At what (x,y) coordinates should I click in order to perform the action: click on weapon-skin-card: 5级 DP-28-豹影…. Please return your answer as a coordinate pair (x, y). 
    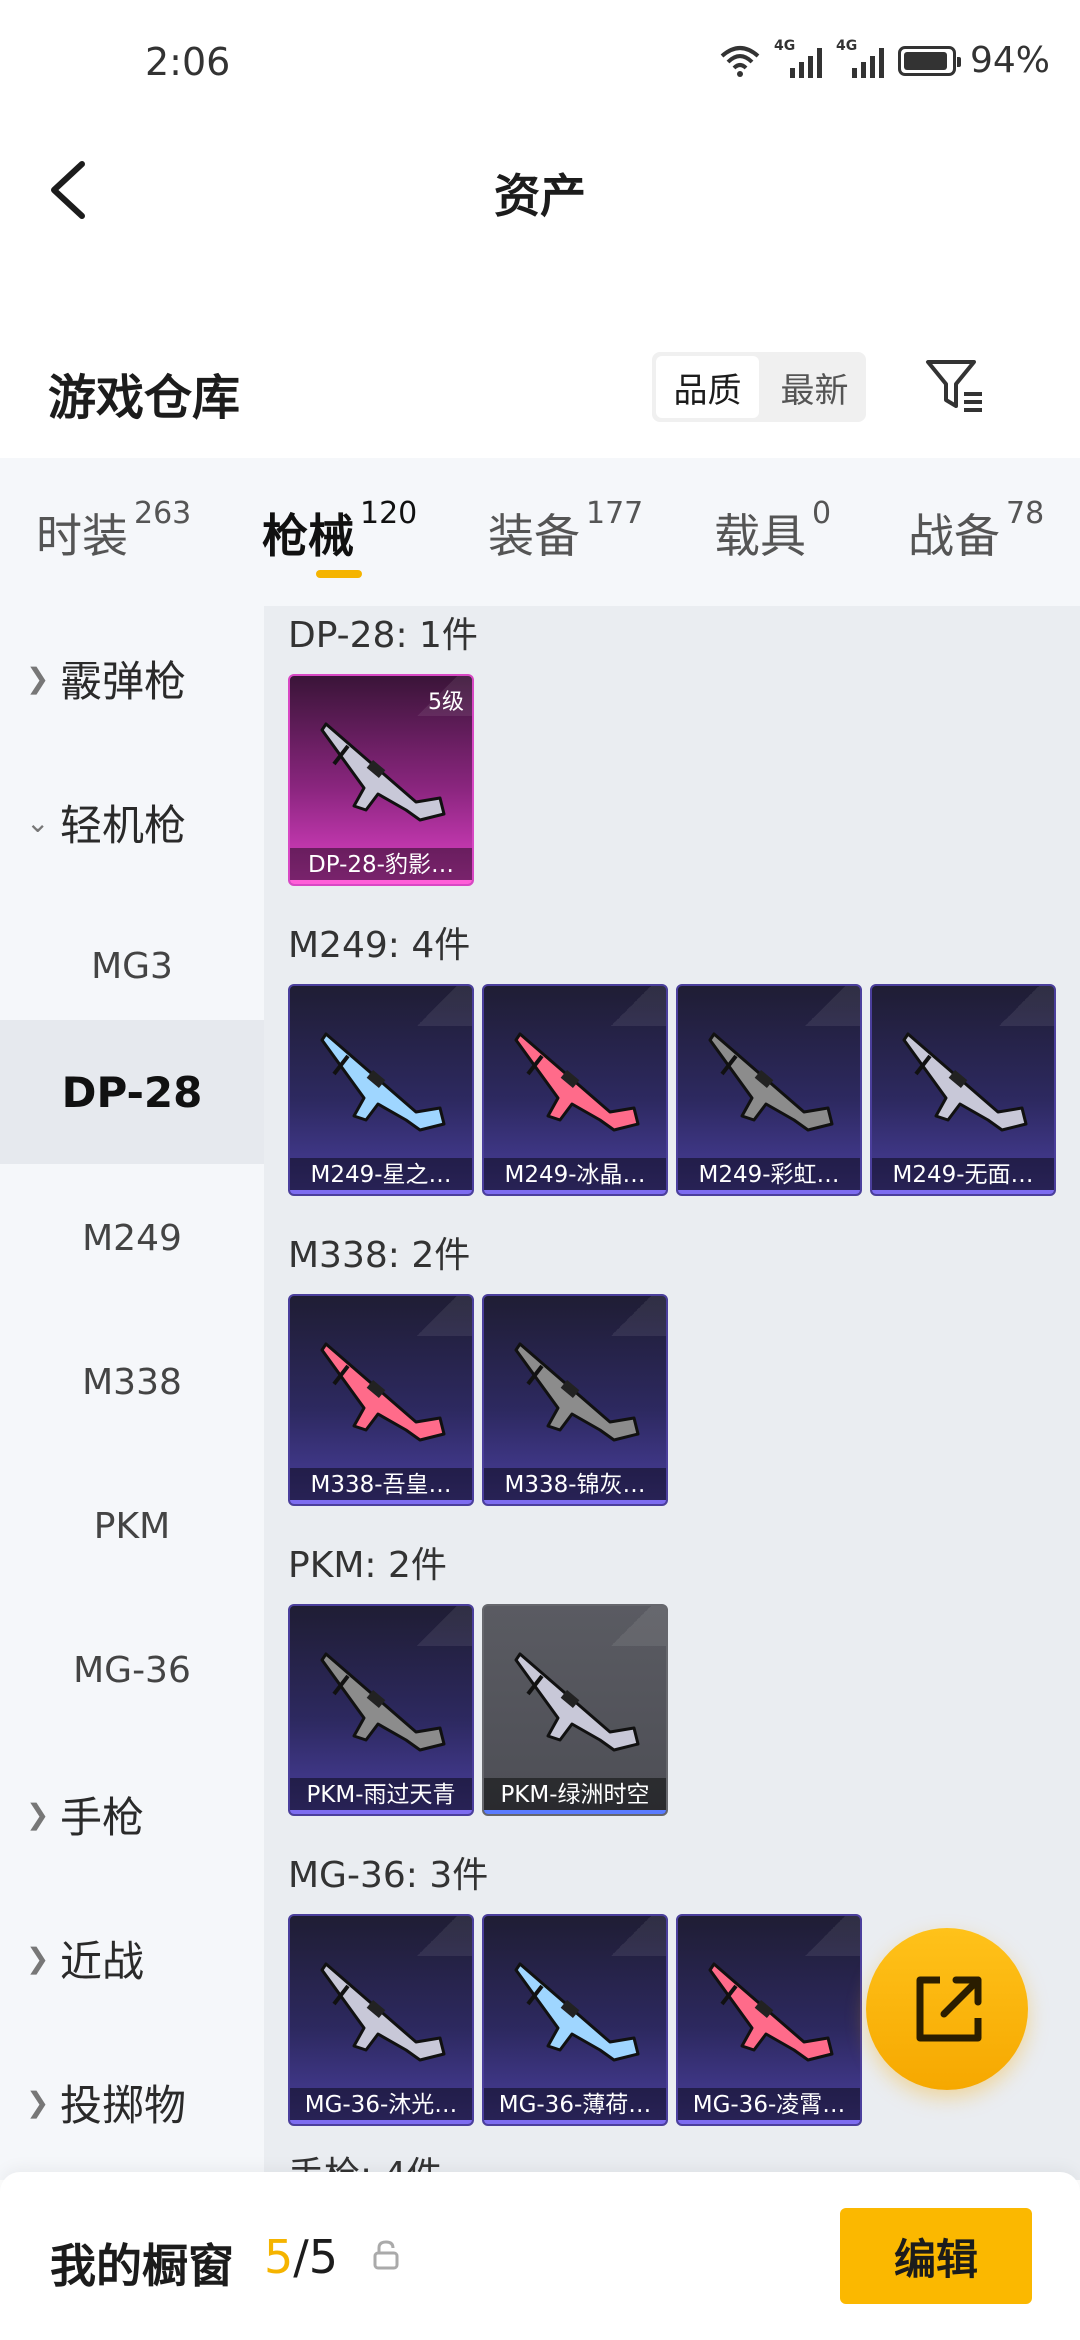
    Looking at the image, I should click on (381, 780).